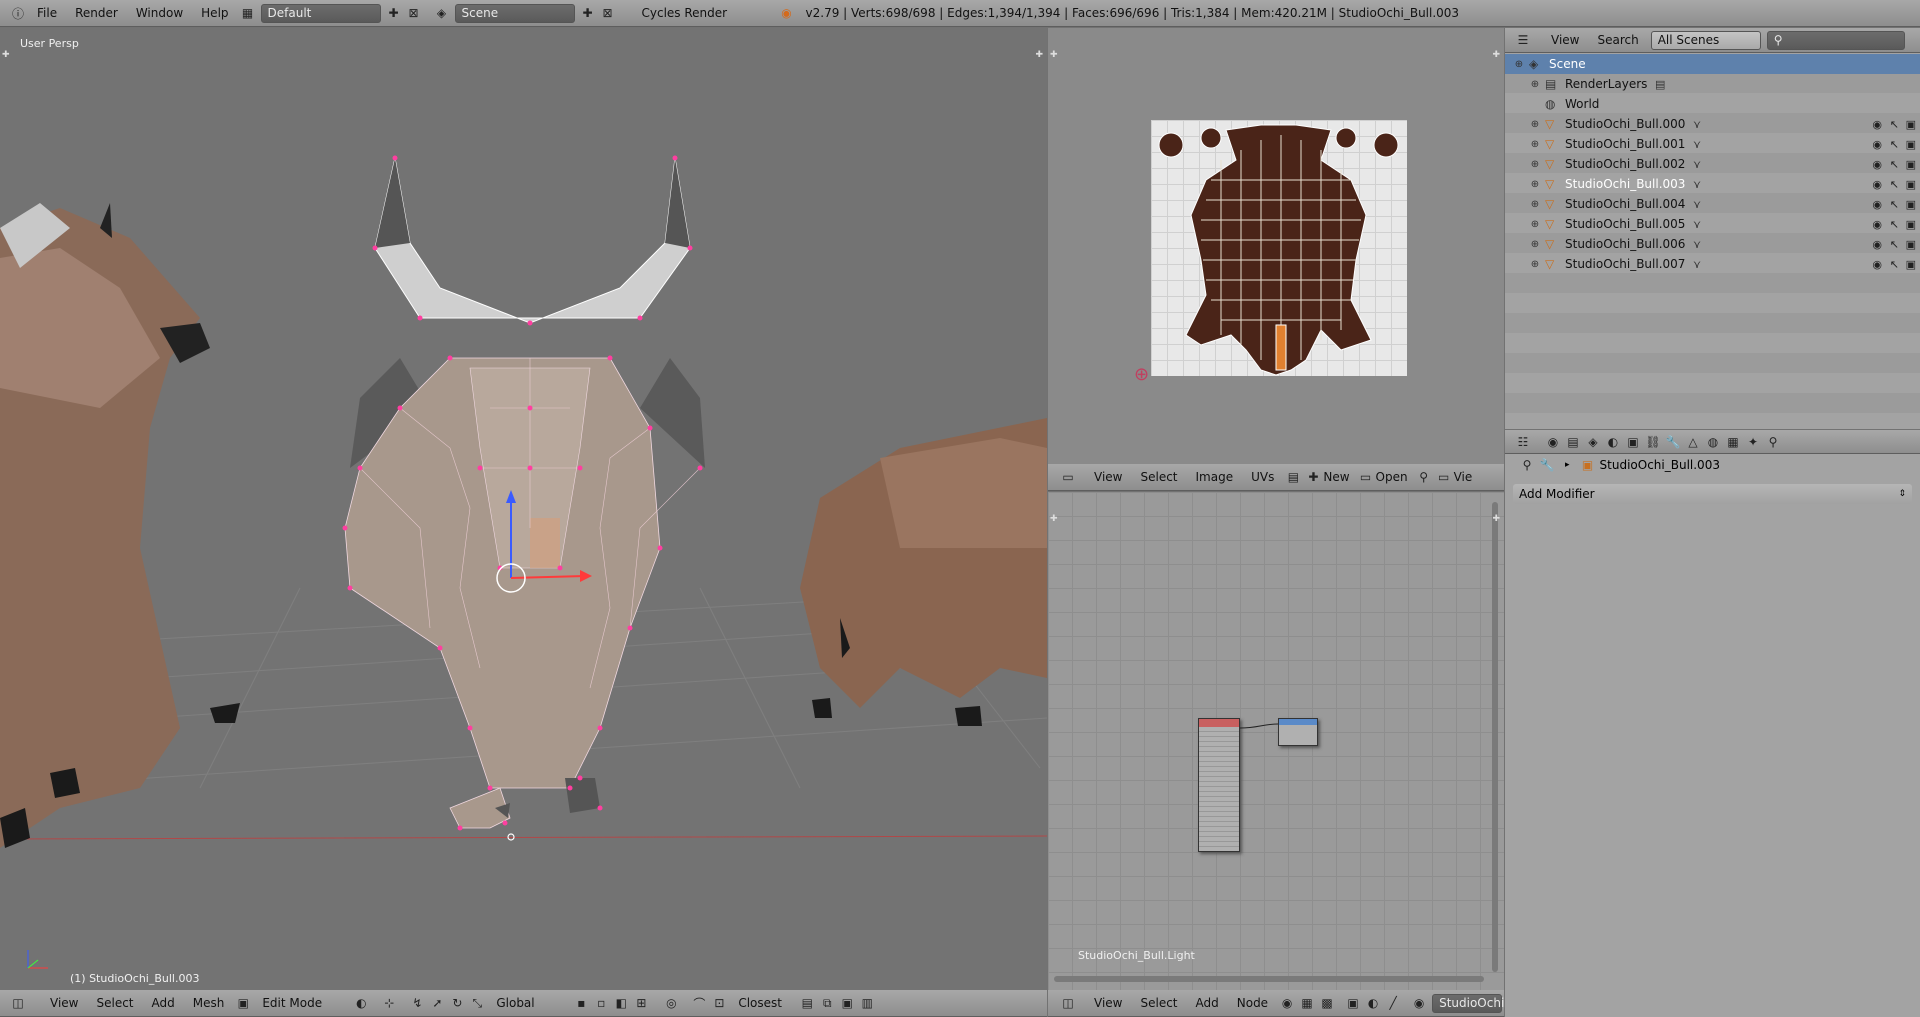 This screenshot has height=1017, width=1920. Describe the element at coordinates (442, 13) in the screenshot. I see `scene-icon: ◈` at that location.